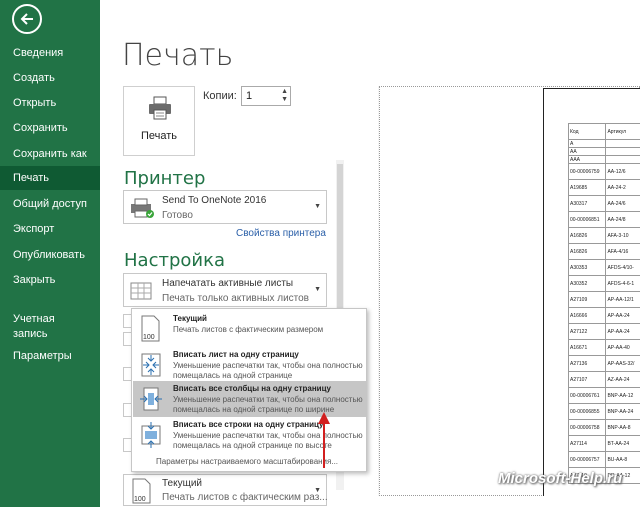  What do you see at coordinates (149, 337) in the screenshot?
I see `svg-text: 100` at bounding box center [149, 337].